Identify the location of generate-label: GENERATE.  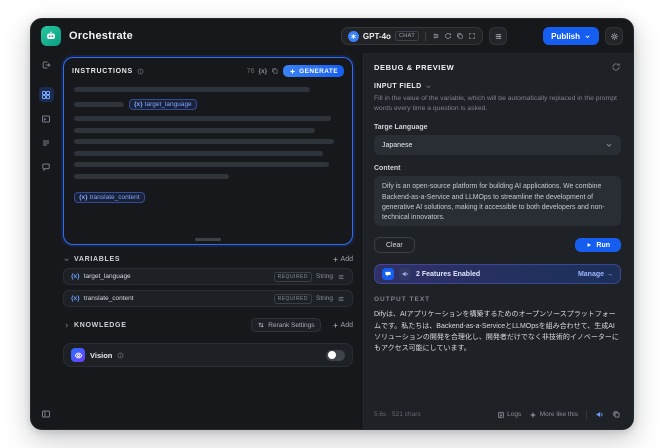
(318, 71).